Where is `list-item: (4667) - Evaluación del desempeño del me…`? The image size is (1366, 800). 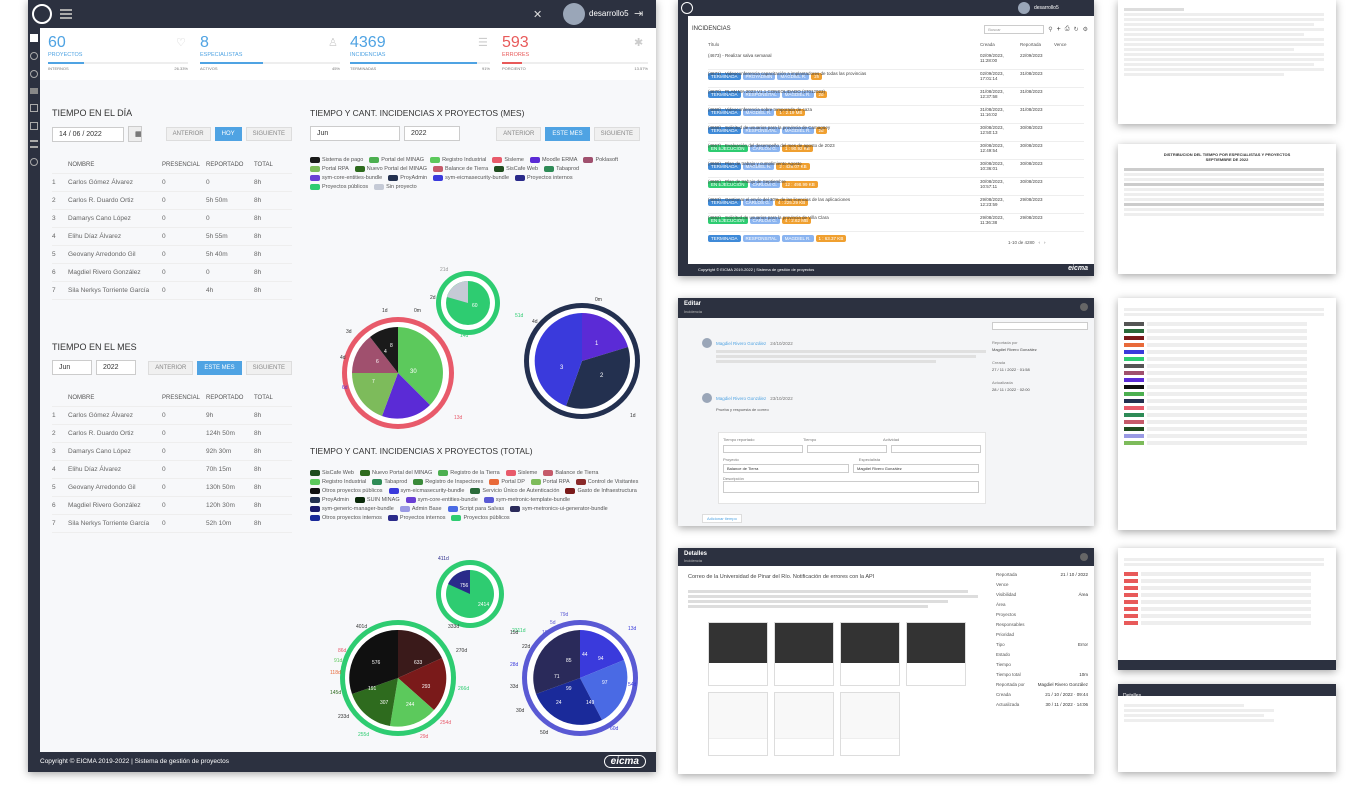 list-item: (4667) - Evaluación del desempeño del me… is located at coordinates (896, 156).